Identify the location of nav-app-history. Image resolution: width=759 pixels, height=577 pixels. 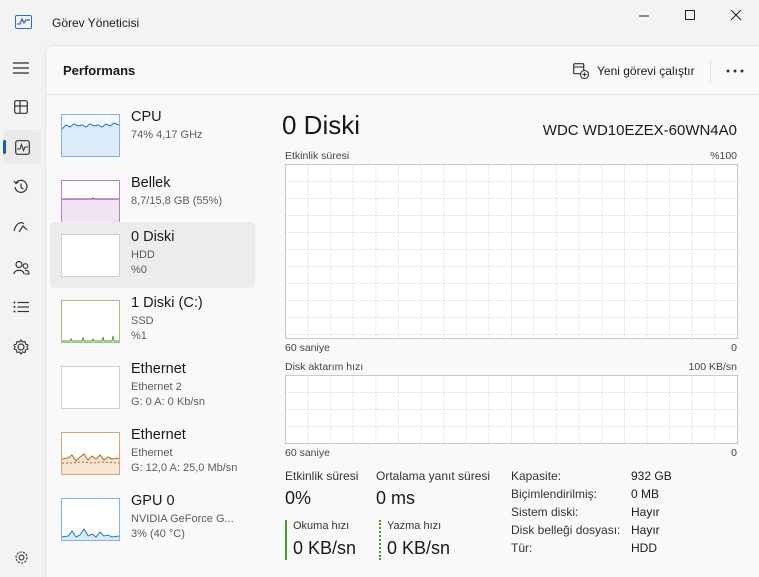
(21, 187).